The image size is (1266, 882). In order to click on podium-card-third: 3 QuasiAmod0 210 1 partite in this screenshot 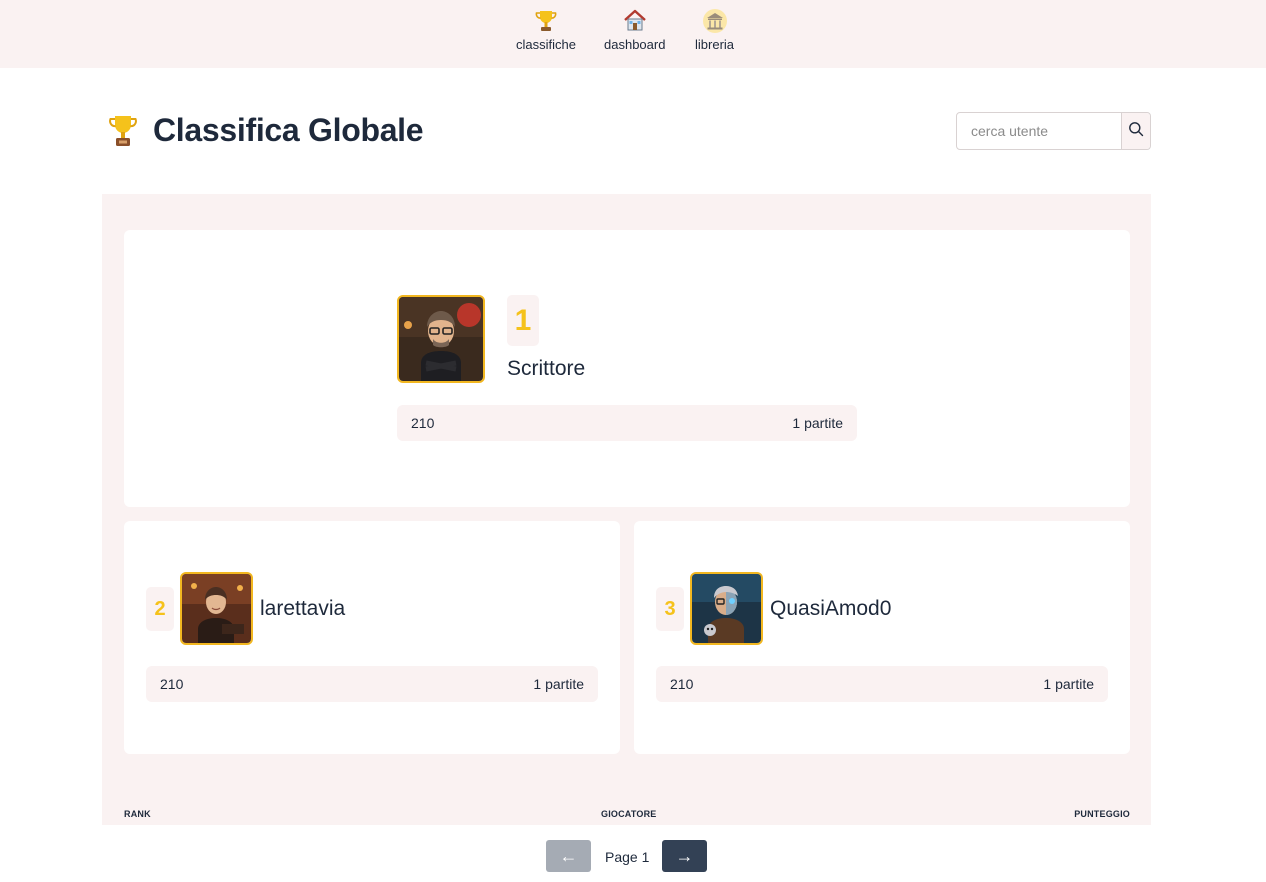, I will do `click(882, 637)`.